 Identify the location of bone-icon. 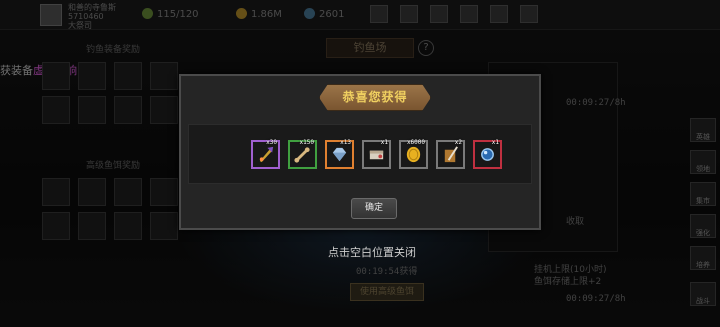
(302, 155).